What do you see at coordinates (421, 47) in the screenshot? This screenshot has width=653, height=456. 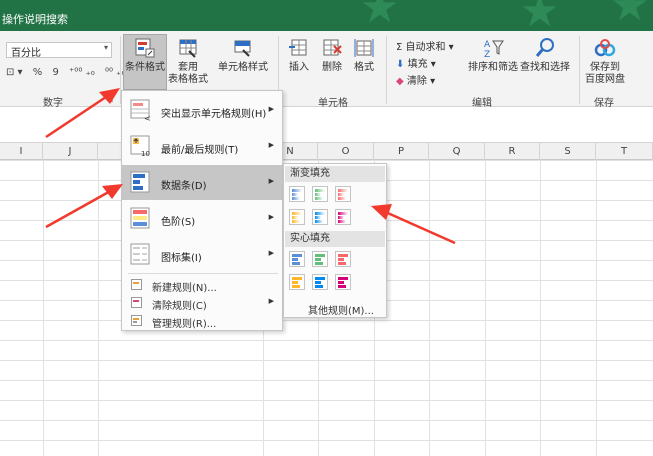 I see `autosum-label: Σ 自动求和` at bounding box center [421, 47].